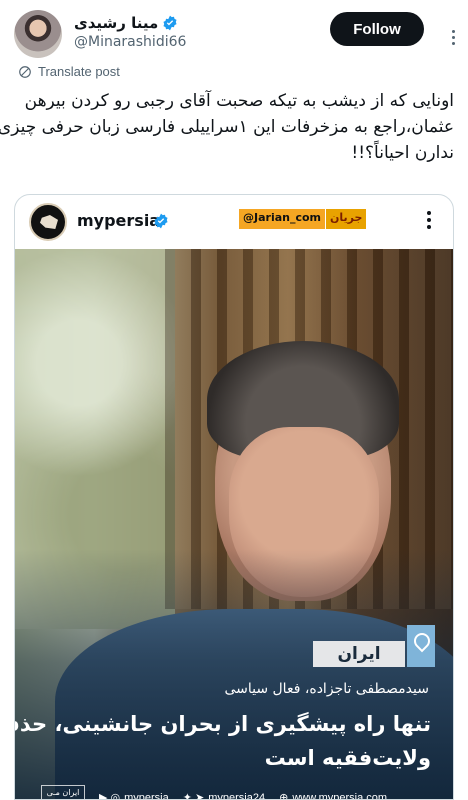 The width and height of the screenshot is (468, 800). I want to click on translate-label: Translate post, so click(79, 71).